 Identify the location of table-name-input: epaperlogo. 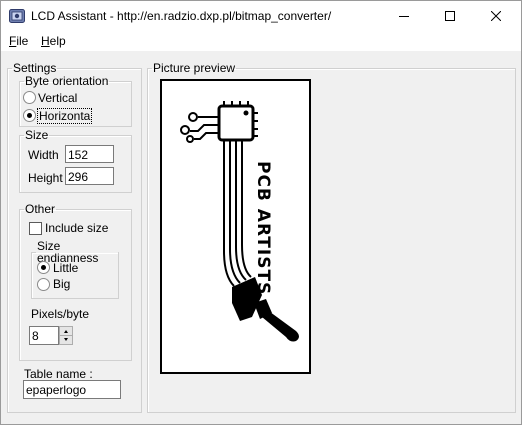
(72, 389).